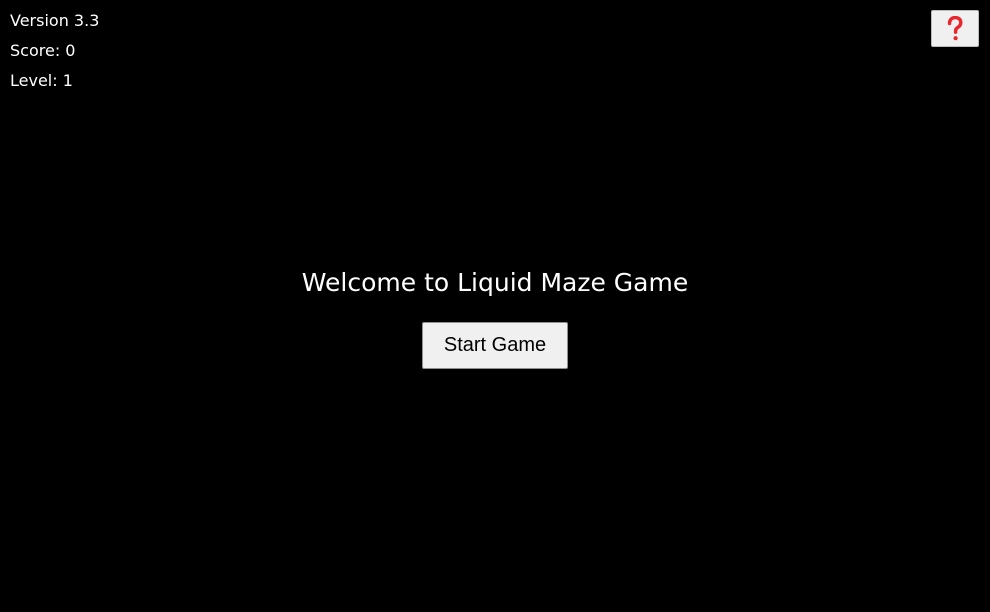 Image resolution: width=990 pixels, height=612 pixels. I want to click on help-button, so click(955, 28).